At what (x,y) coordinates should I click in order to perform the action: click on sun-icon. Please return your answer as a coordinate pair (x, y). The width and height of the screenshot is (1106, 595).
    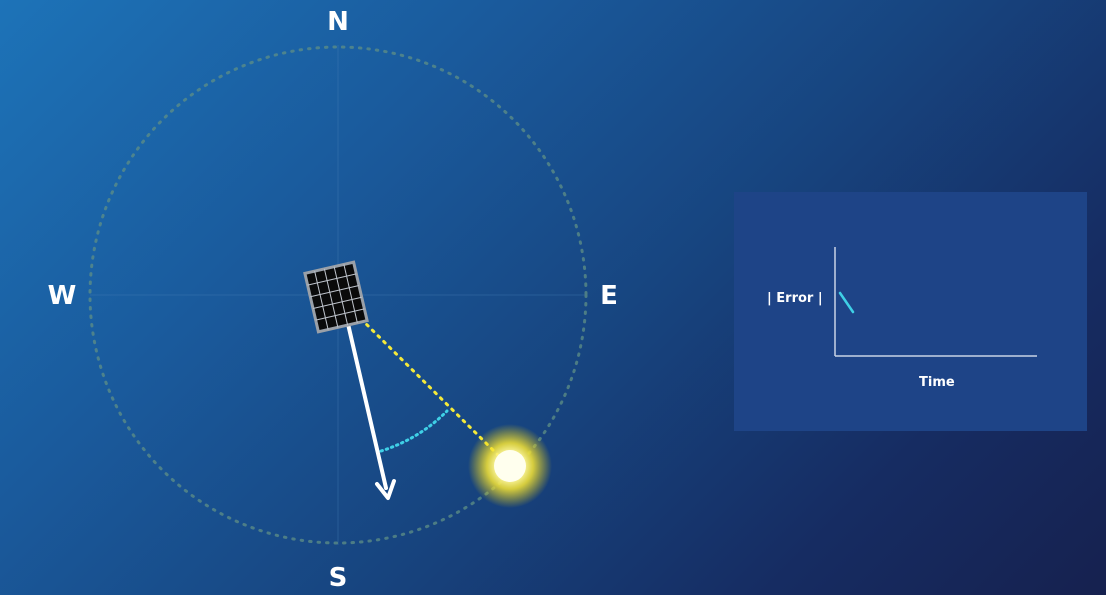
    Looking at the image, I should click on (510, 466).